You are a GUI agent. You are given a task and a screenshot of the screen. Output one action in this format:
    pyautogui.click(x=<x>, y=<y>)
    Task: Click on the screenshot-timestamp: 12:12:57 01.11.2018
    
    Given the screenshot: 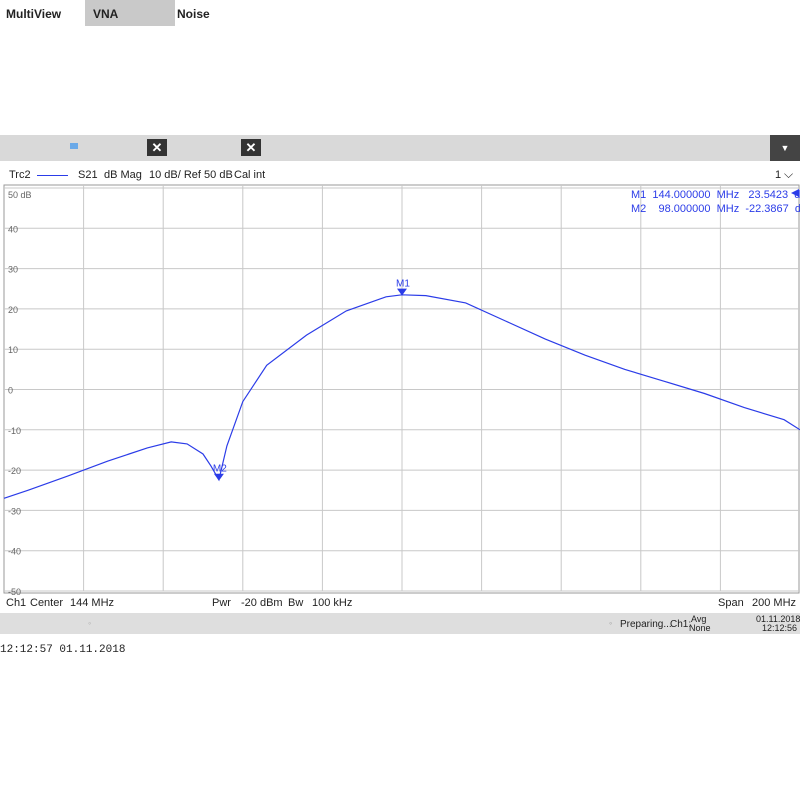 What is the action you would take?
    pyautogui.click(x=63, y=650)
    